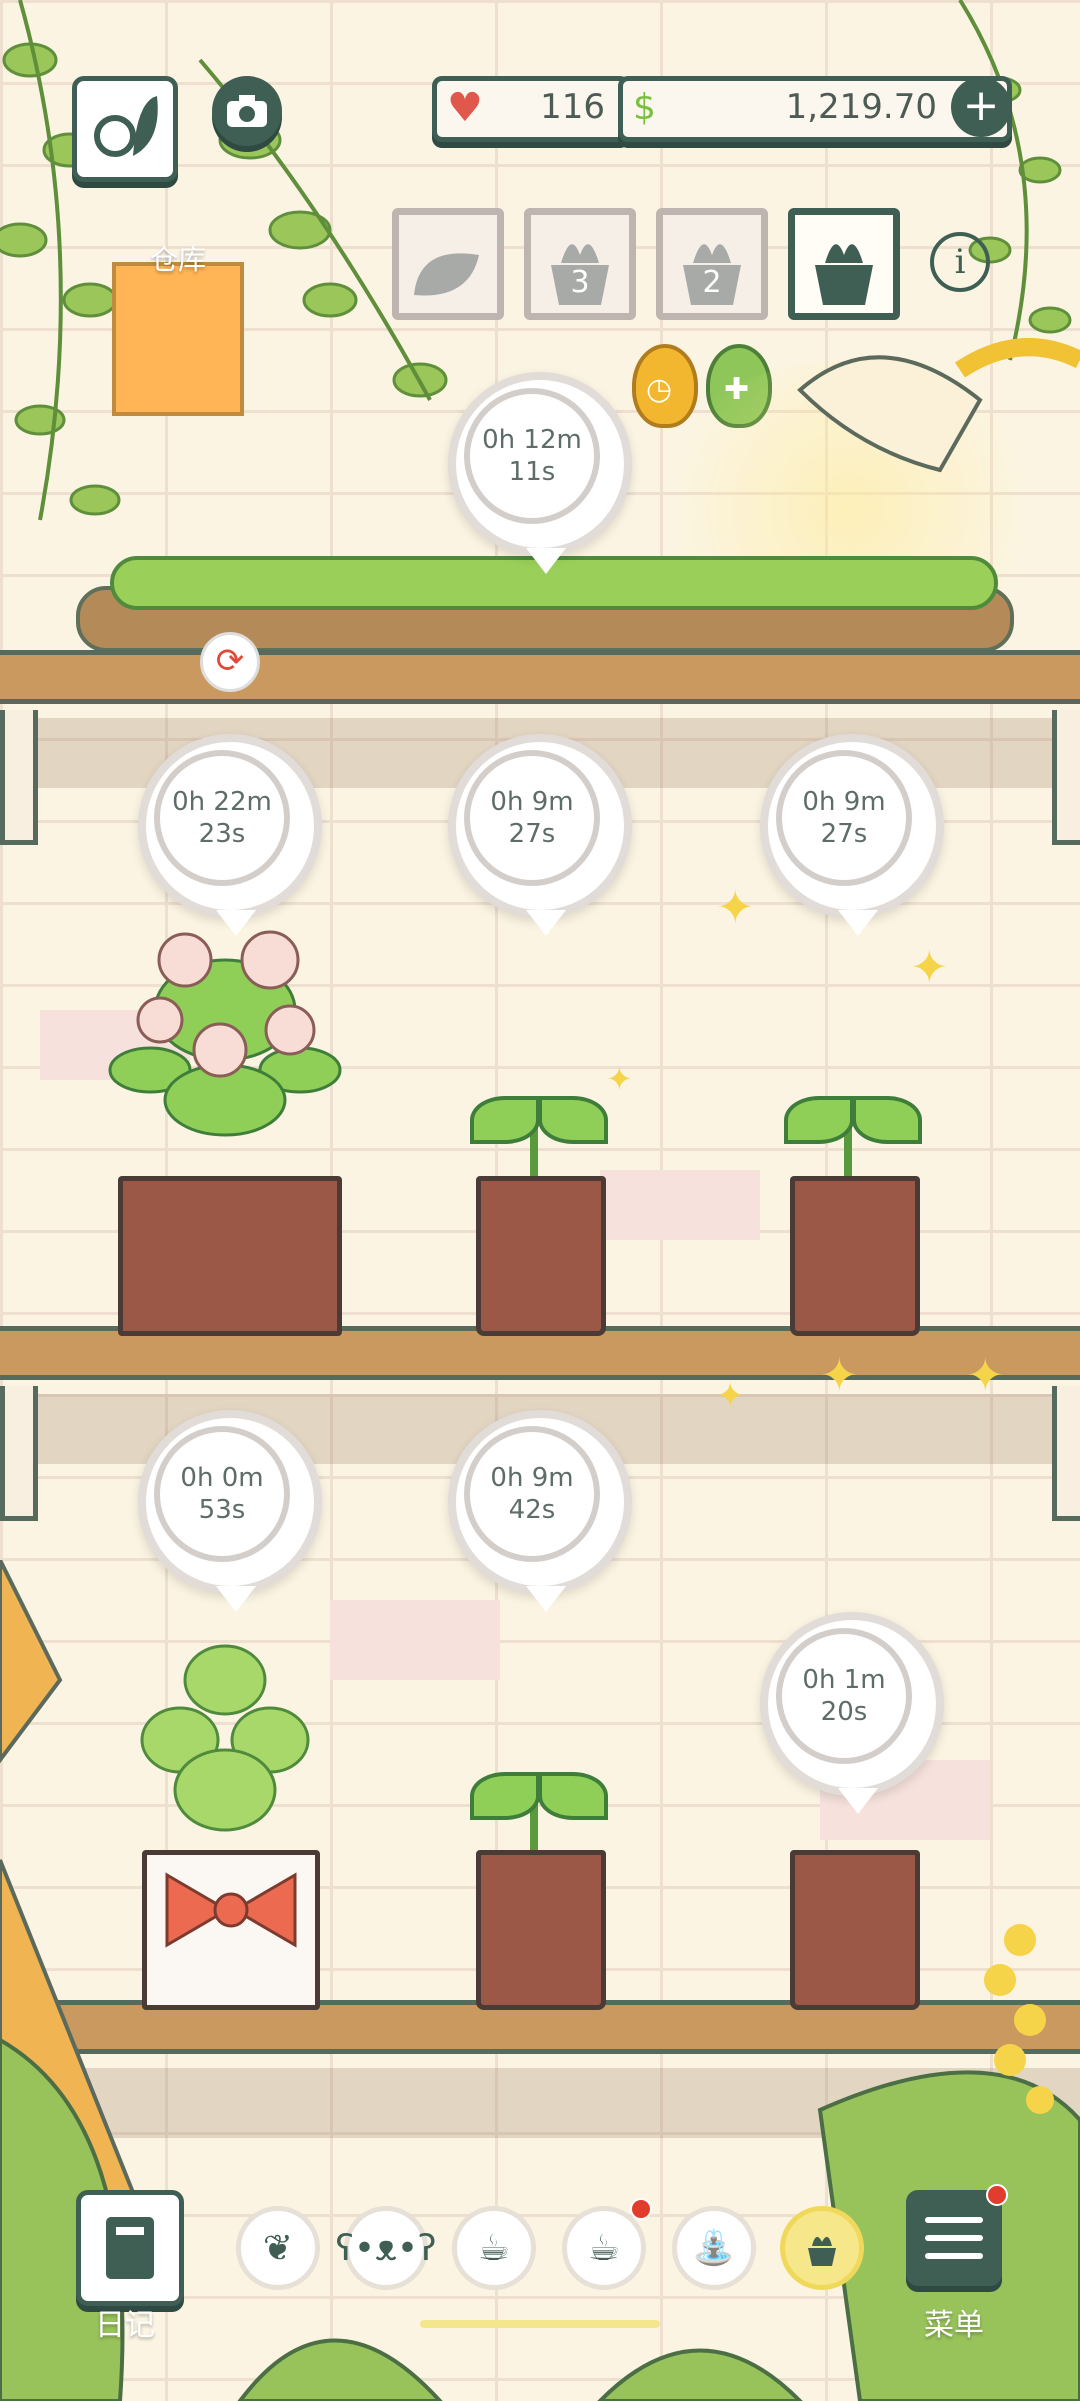 The height and width of the screenshot is (2401, 1080). I want to click on timer-text: 0h 22m 23s, so click(222, 818).